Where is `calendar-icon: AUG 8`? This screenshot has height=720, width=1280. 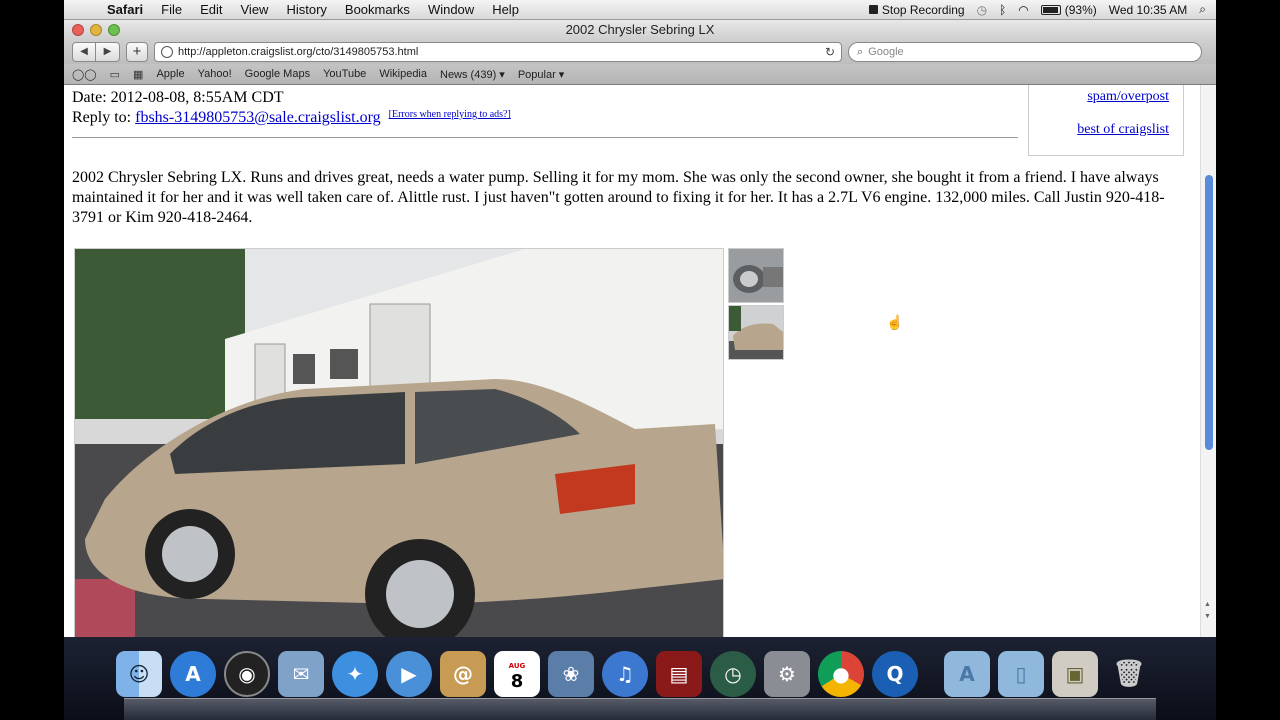 calendar-icon: AUG 8 is located at coordinates (517, 674).